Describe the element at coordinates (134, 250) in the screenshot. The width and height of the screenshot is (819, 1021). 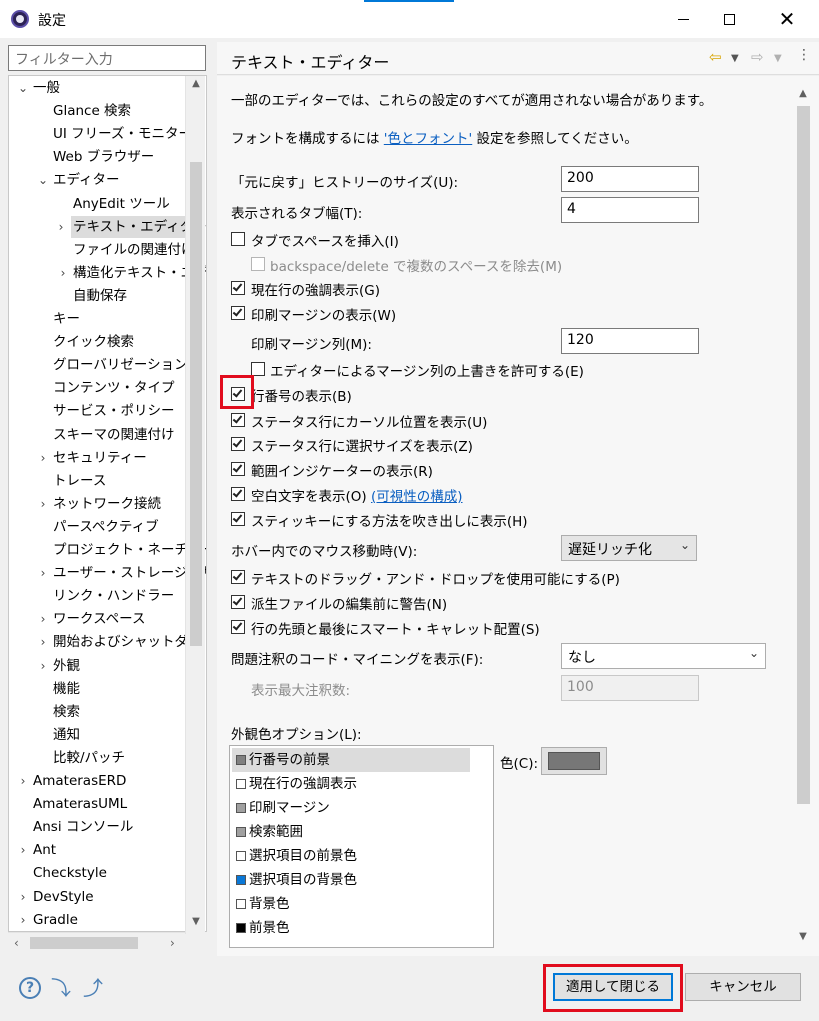
I see `tree-item: ファイルの関連付け` at that location.